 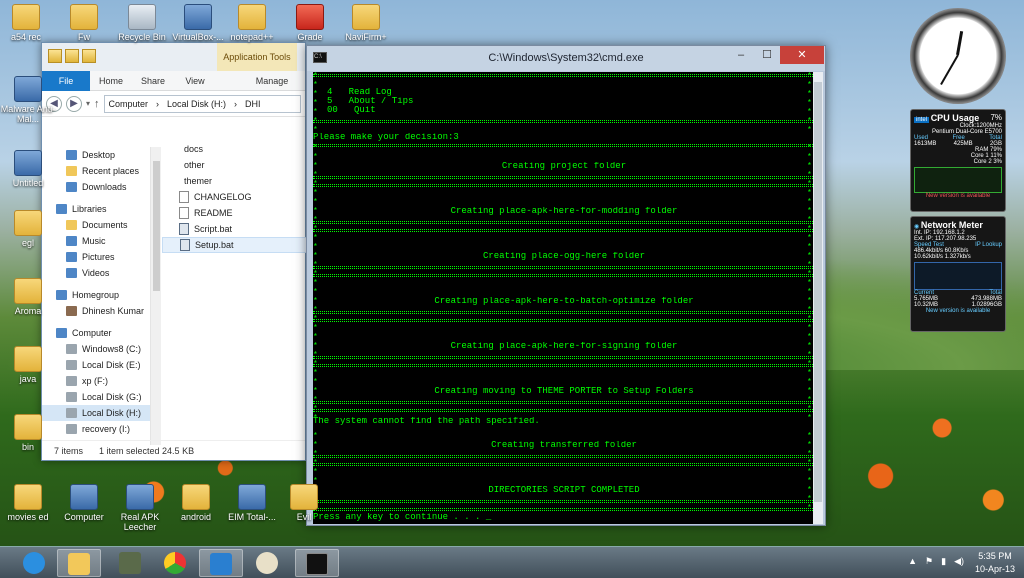 What do you see at coordinates (566, 58) in the screenshot?
I see `cmd-titlebar: C:\ C:\Windows\System32\cmd.exe – ☐ ✕` at bounding box center [566, 58].